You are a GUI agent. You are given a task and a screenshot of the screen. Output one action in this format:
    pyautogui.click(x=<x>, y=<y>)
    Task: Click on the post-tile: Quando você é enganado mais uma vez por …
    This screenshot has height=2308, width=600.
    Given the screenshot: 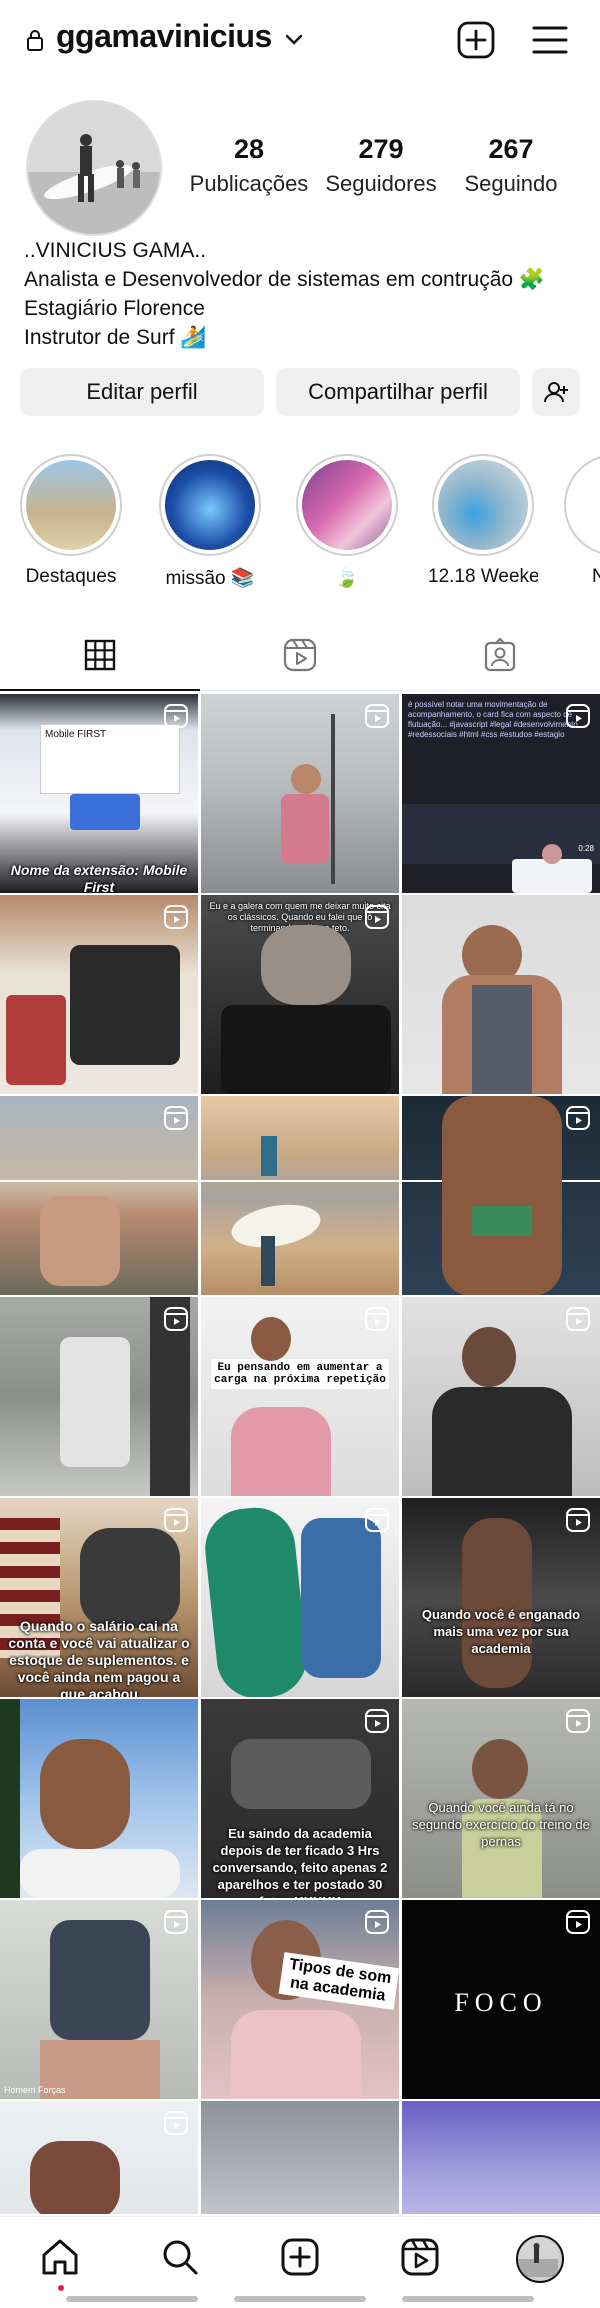 What is the action you would take?
    pyautogui.click(x=501, y=1597)
    